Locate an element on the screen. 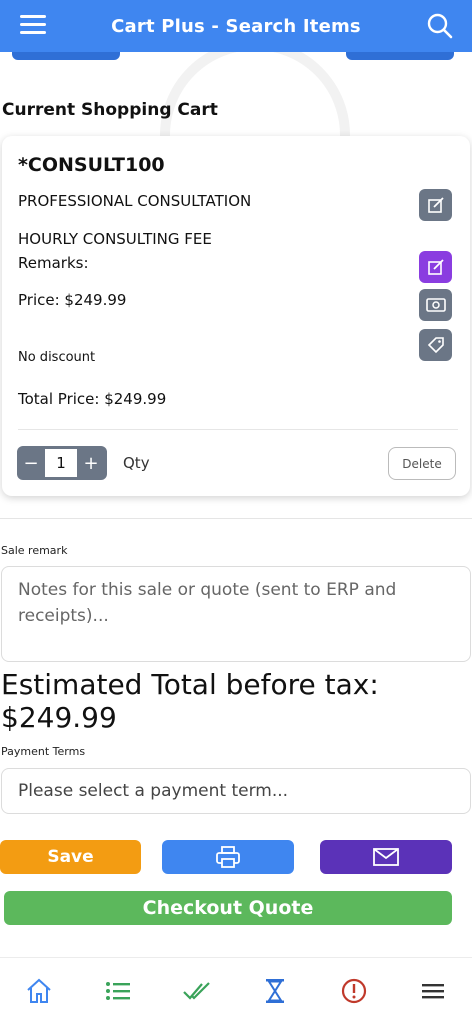 Image resolution: width=472 pixels, height=1024 pixels. price-icon is located at coordinates (435, 305).